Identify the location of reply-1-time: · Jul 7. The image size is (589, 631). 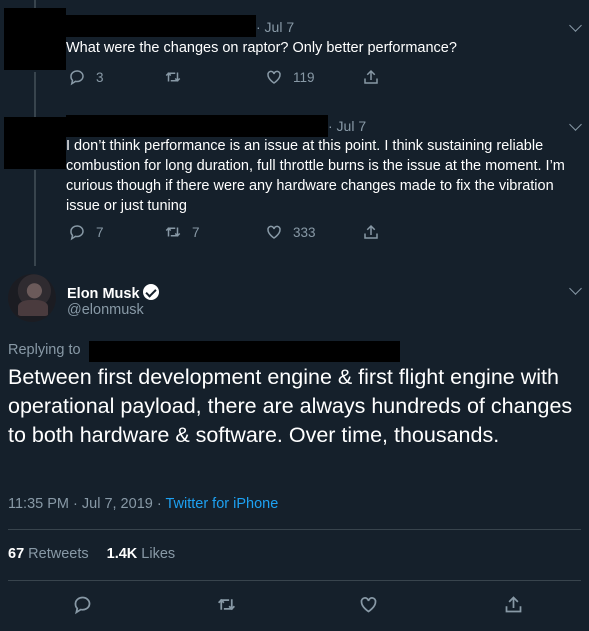
(275, 27).